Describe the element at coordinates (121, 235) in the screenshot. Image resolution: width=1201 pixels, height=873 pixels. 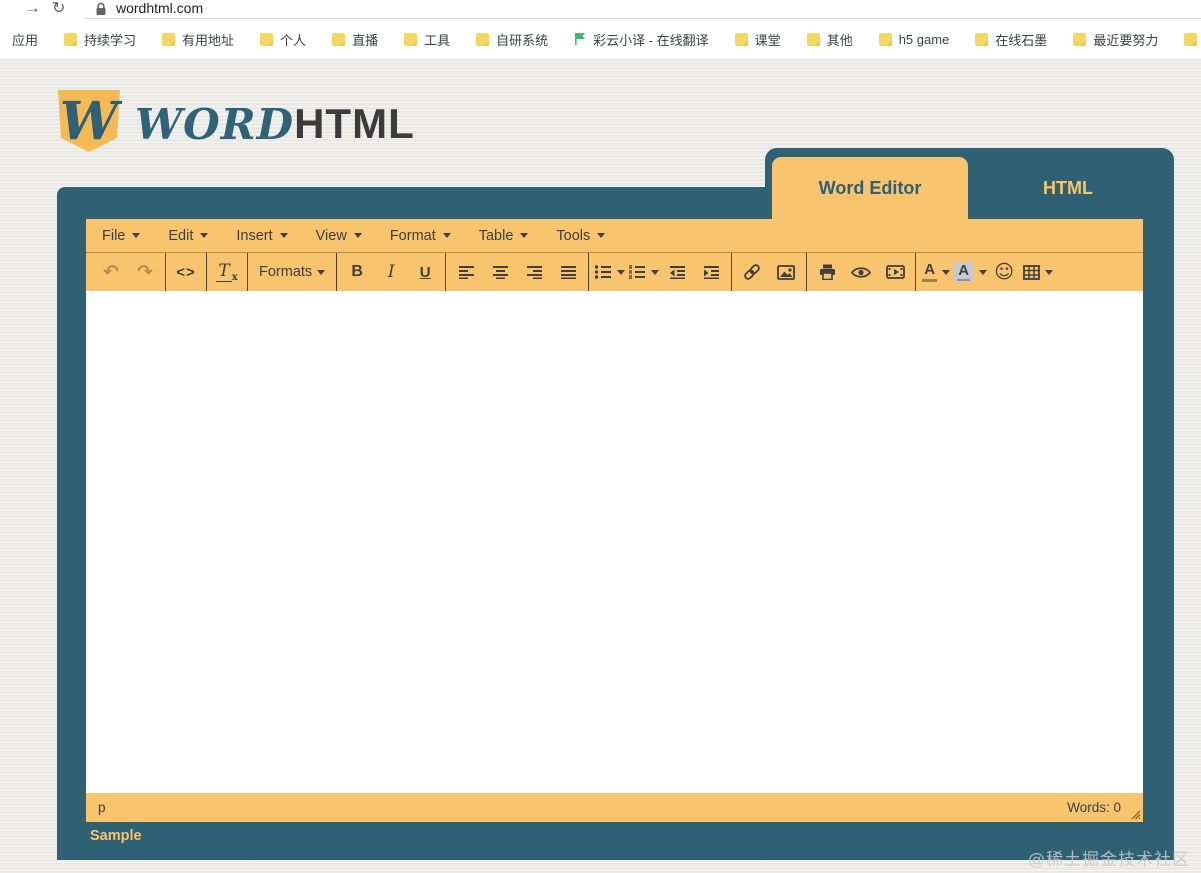
I see `menu-file: File` at that location.